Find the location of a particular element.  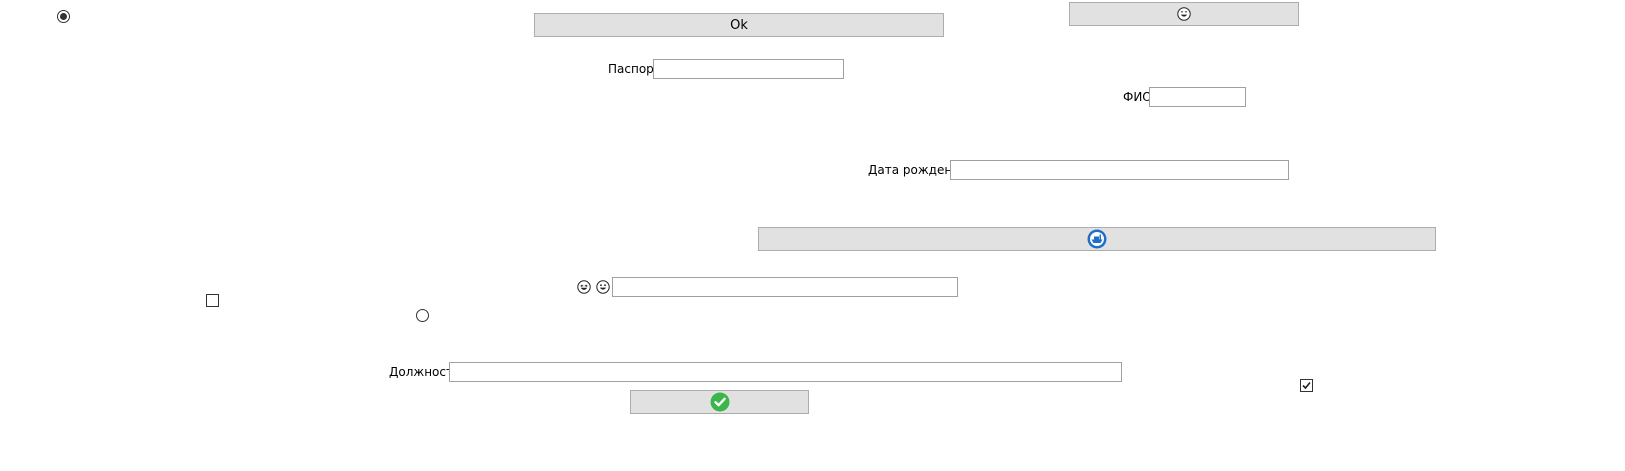

checkmark-icon is located at coordinates (1306, 385).